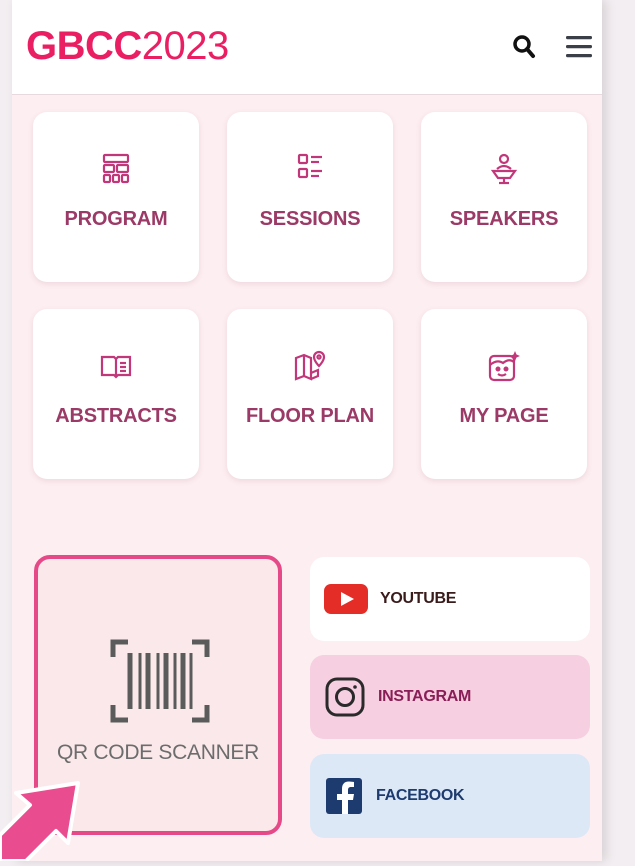 The width and height of the screenshot is (635, 866). What do you see at coordinates (310, 367) in the screenshot?
I see `map-pin-icon` at bounding box center [310, 367].